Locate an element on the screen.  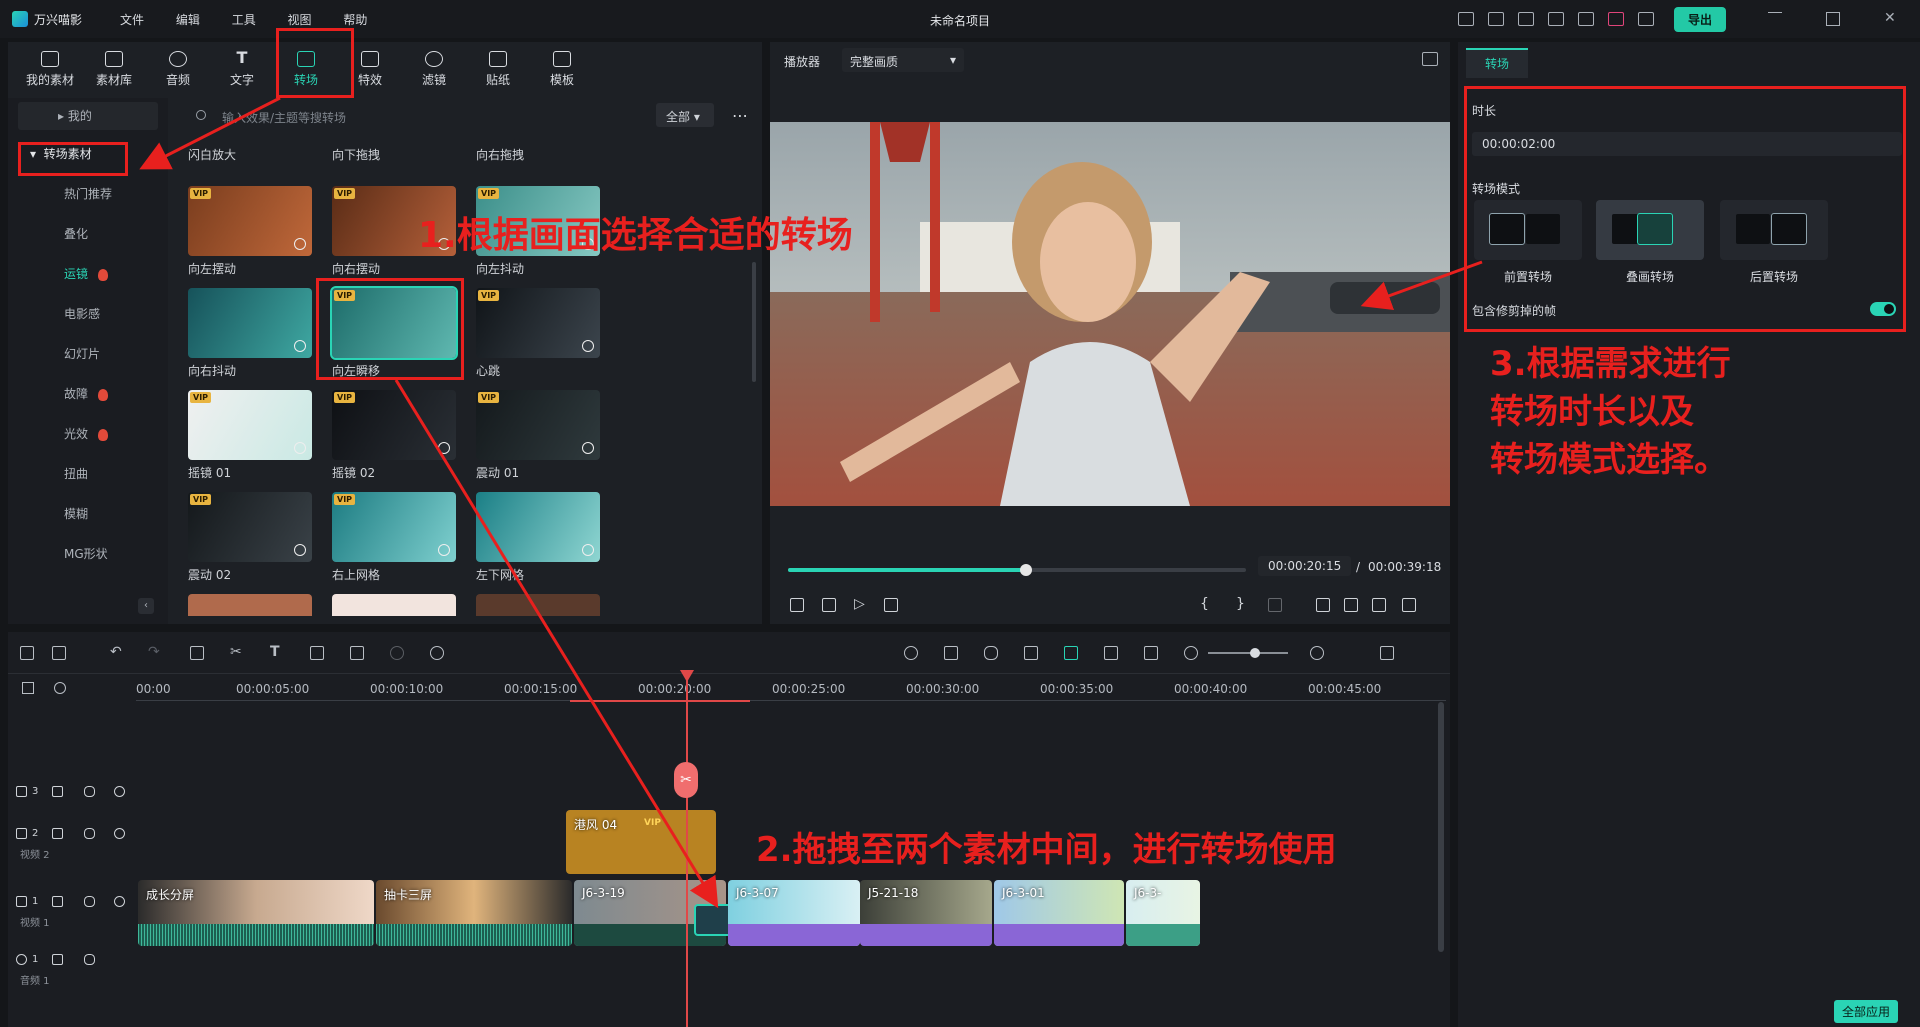
effect-clip: 港风 04 VIP is located at coordinates (641, 842).